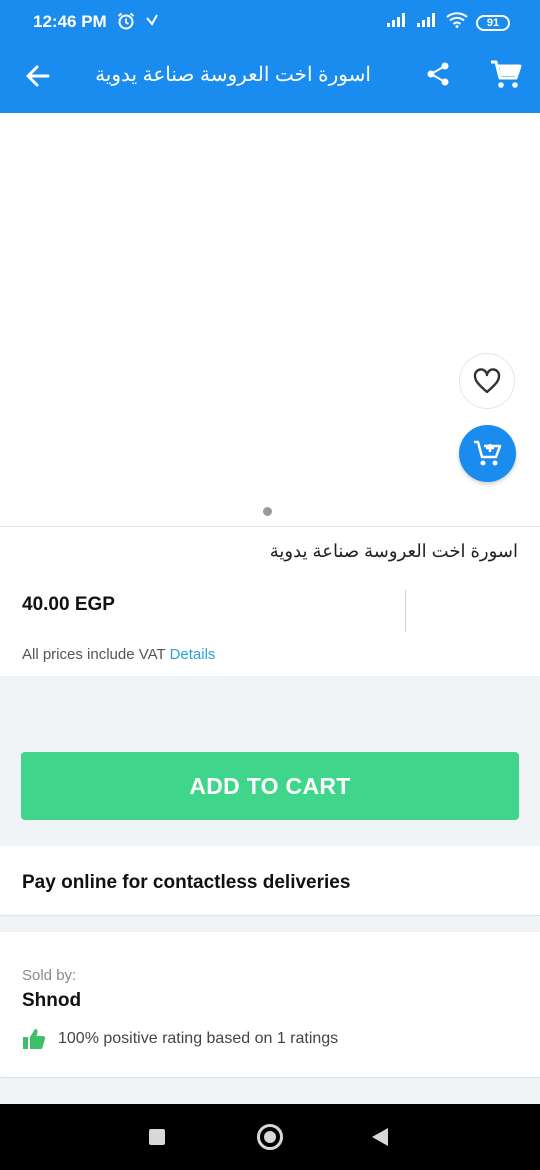  I want to click on image-page-indicator, so click(267, 511).